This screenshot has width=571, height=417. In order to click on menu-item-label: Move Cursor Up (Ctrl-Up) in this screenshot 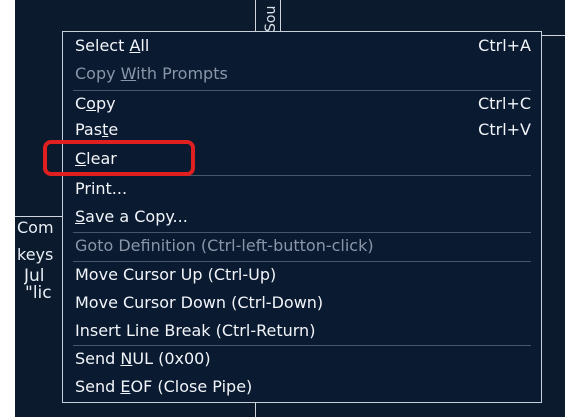, I will do `click(176, 274)`.